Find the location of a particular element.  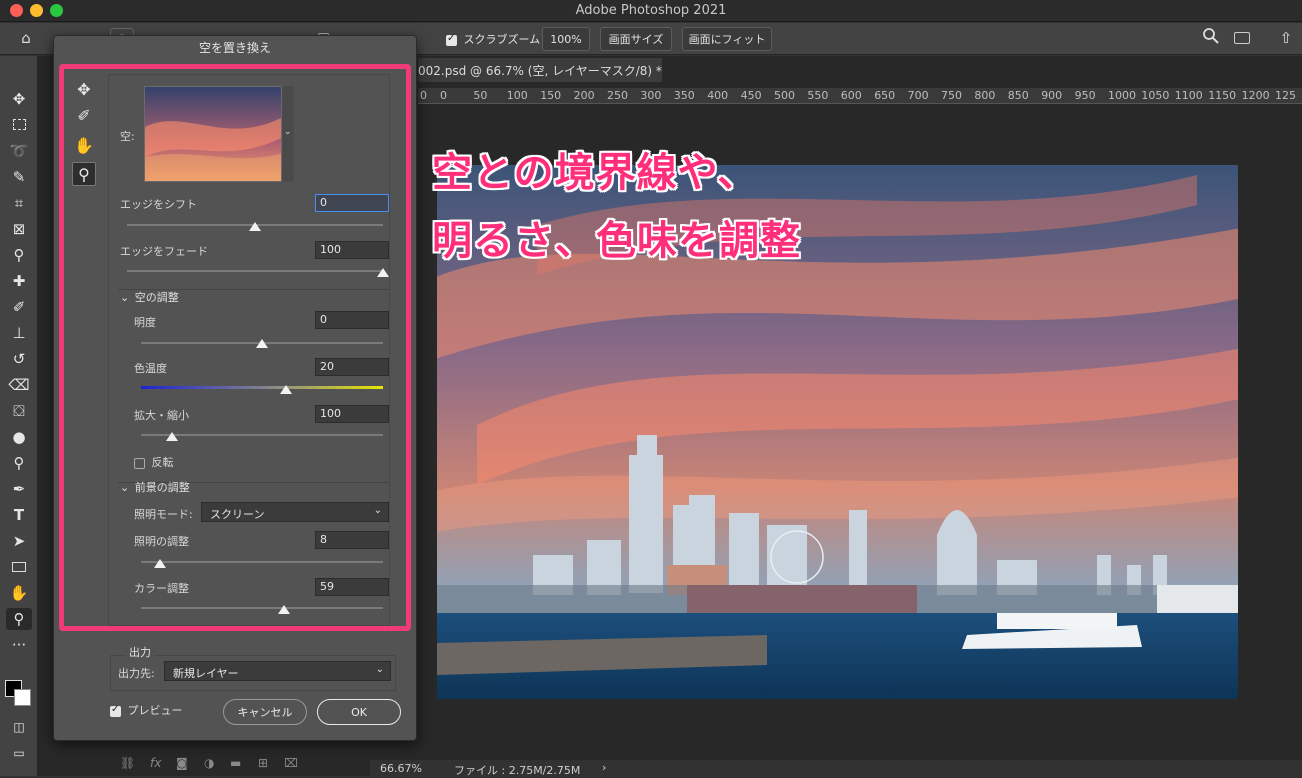

quick-mask-icon: ◫ is located at coordinates (19, 727).